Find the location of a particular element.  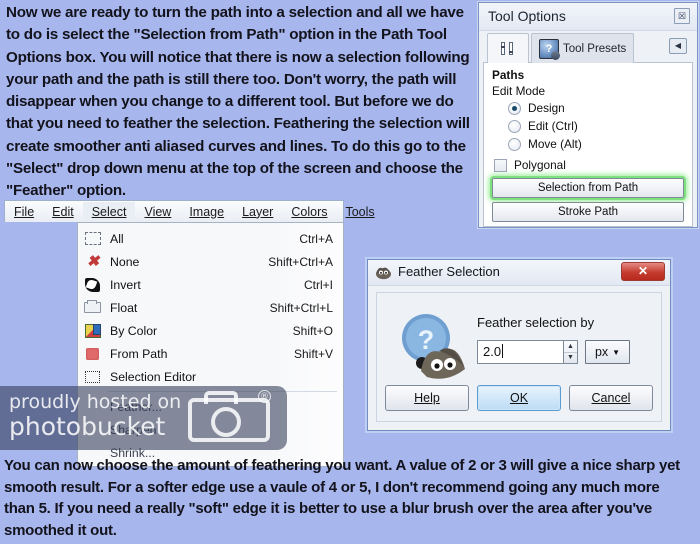

tab-tool-presets-label: Tool Presets is located at coordinates (595, 48).